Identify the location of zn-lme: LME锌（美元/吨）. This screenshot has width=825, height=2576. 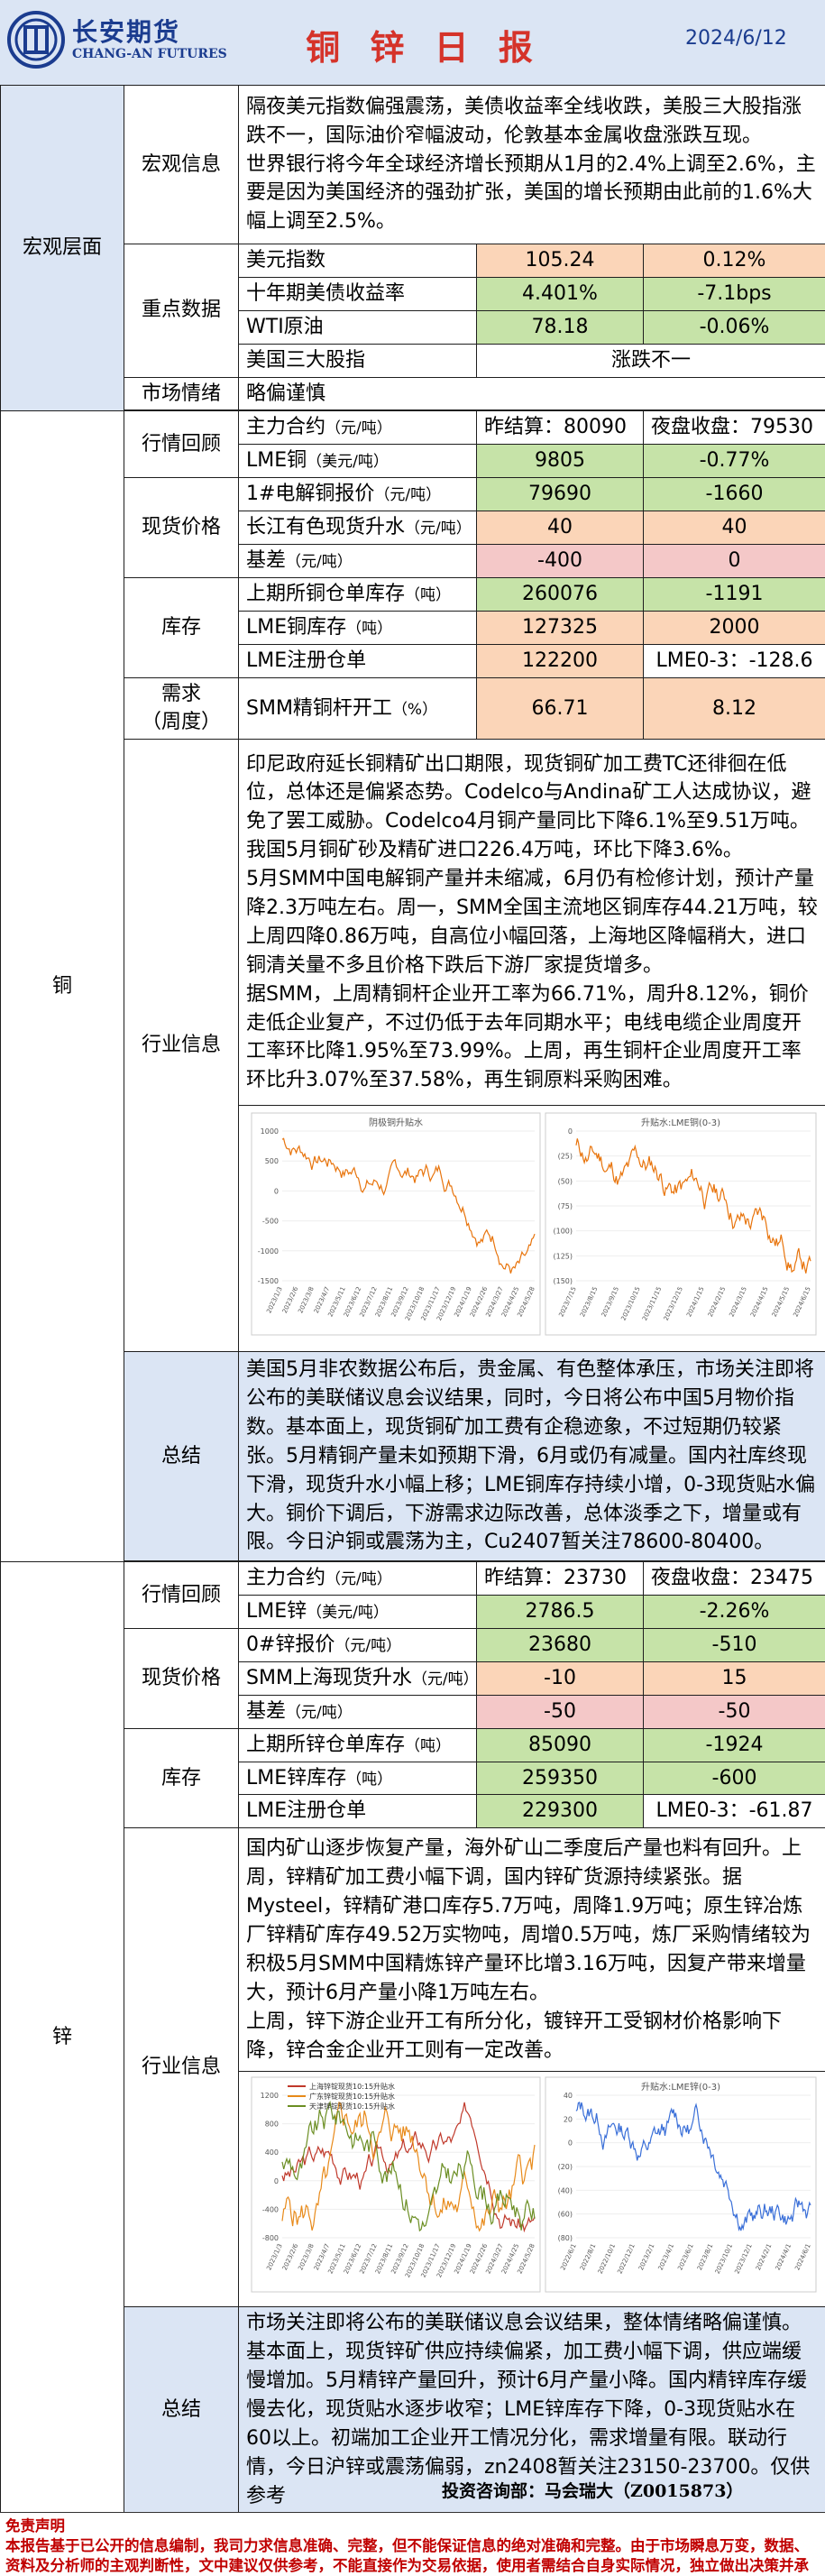
(357, 1612).